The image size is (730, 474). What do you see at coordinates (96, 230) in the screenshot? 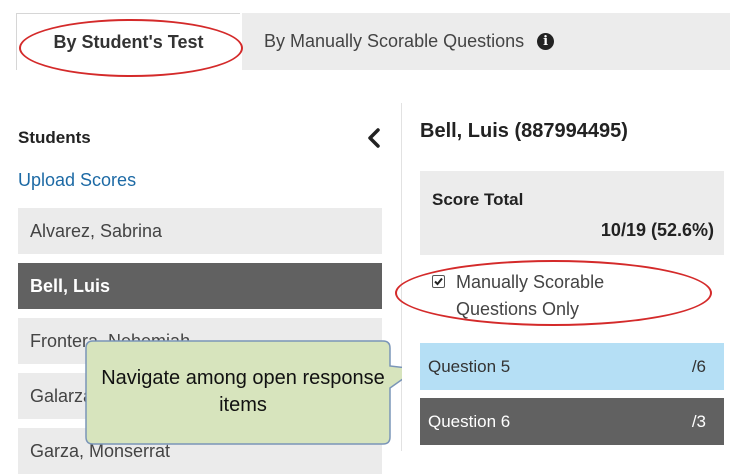
I see `student-name: Alvarez, Sabrina` at bounding box center [96, 230].